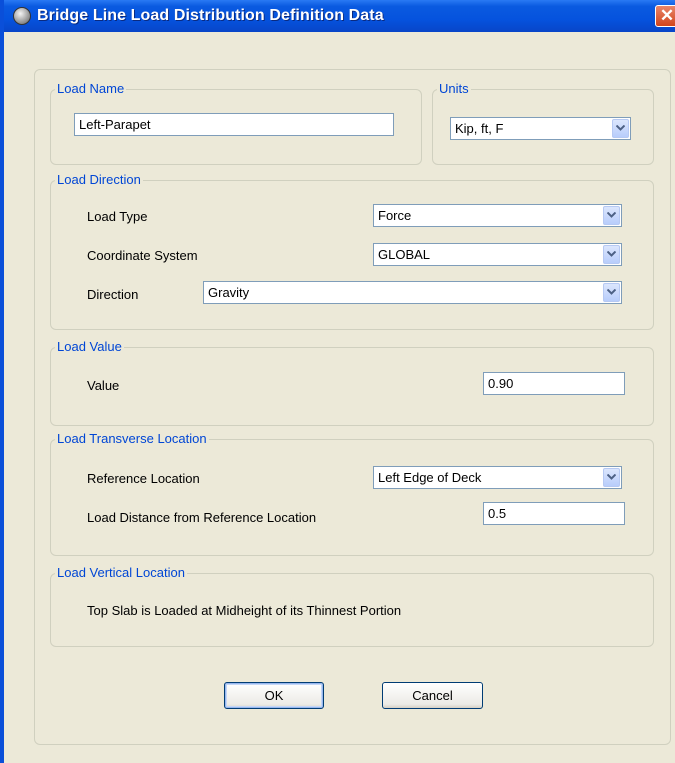  I want to click on direction-label: Direction, so click(113, 294).